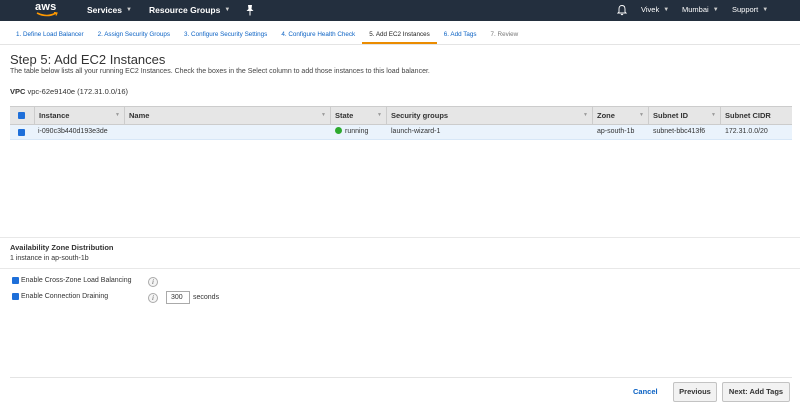 The height and width of the screenshot is (413, 800). I want to click on bell-icon, so click(622, 10).